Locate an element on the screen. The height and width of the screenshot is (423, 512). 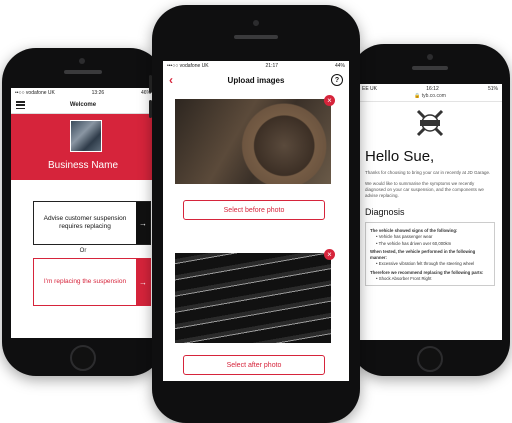
clock-label: 16:12 is located at coordinates (432, 88).